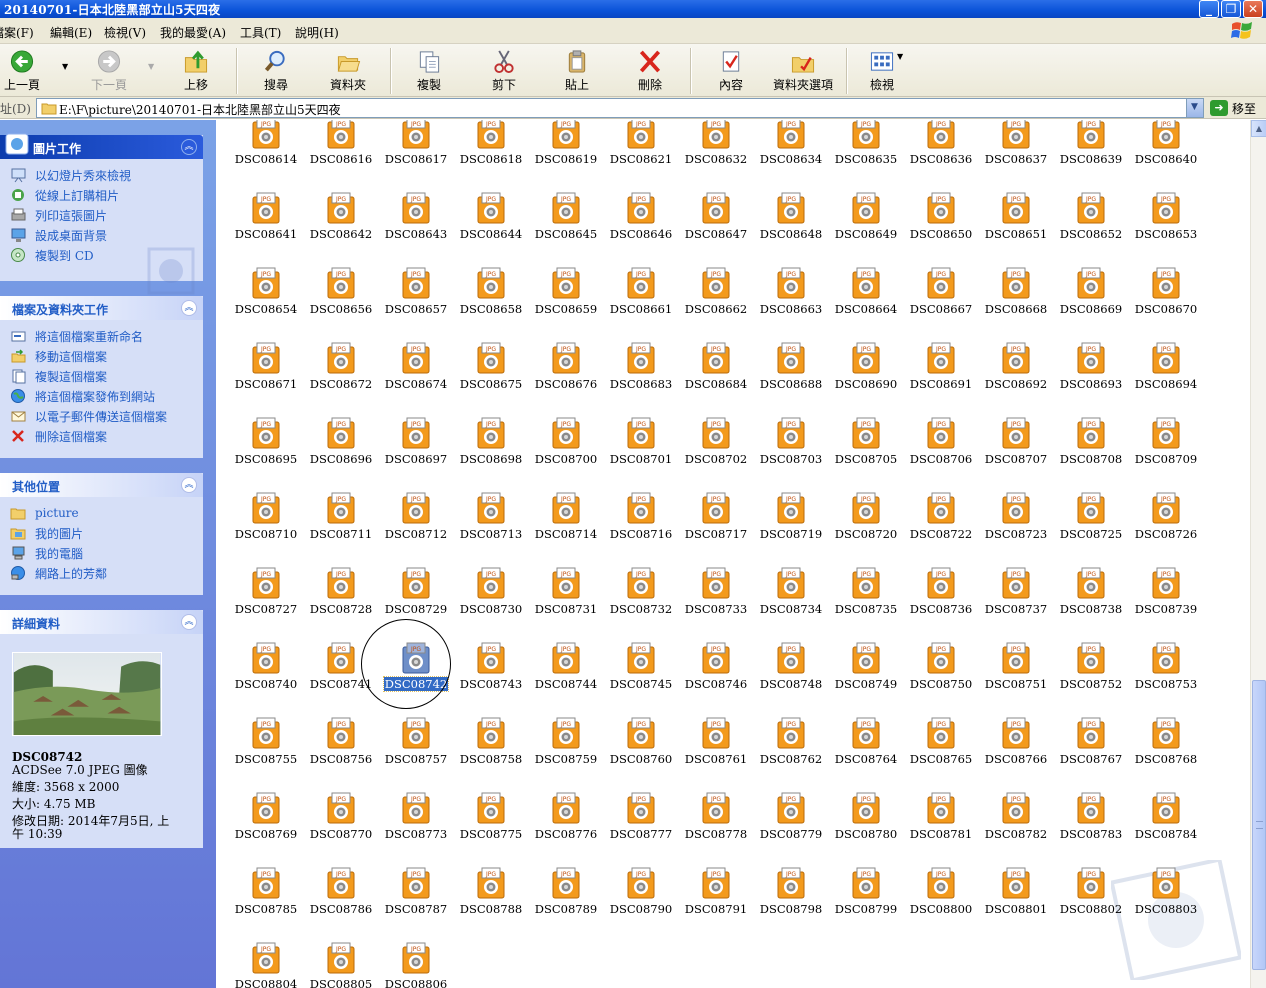 This screenshot has width=1266, height=988. I want to click on file-item: JPG DSC08634, so click(791, 149).